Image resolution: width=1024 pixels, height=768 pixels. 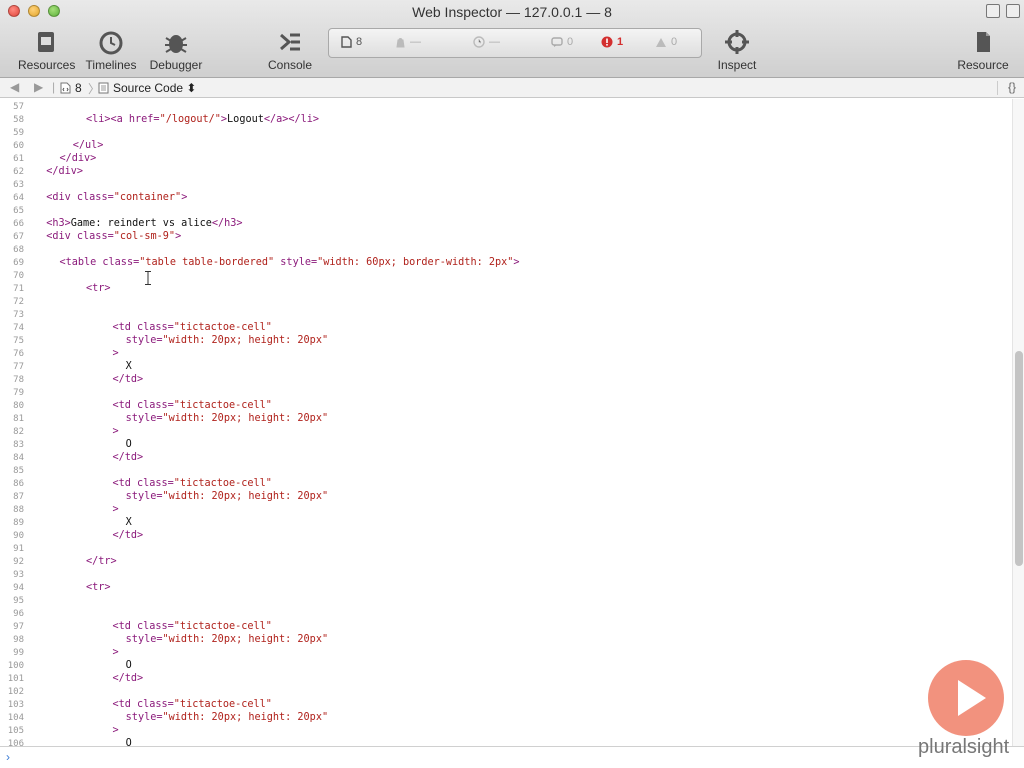 What do you see at coordinates (506, 431) in the screenshot?
I see `source-line: 82 >` at bounding box center [506, 431].